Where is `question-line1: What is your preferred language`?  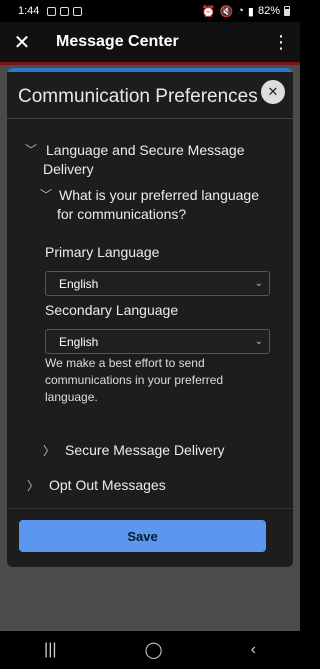
question-line1: What is your preferred language is located at coordinates (159, 195).